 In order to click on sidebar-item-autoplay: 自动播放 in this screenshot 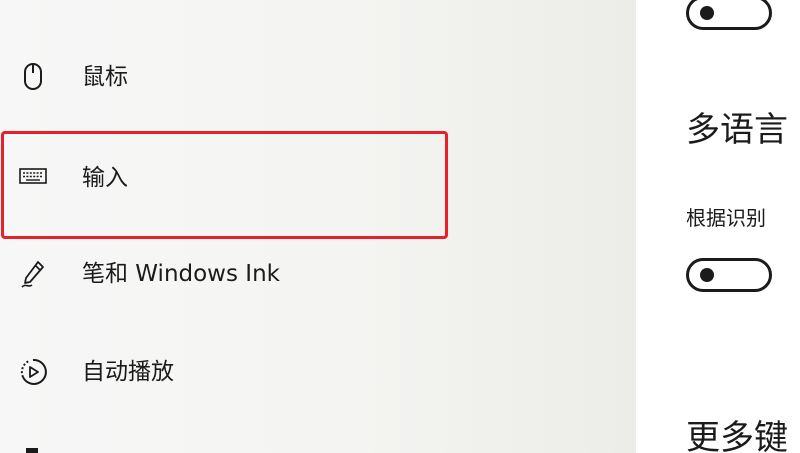, I will do `click(318, 372)`.